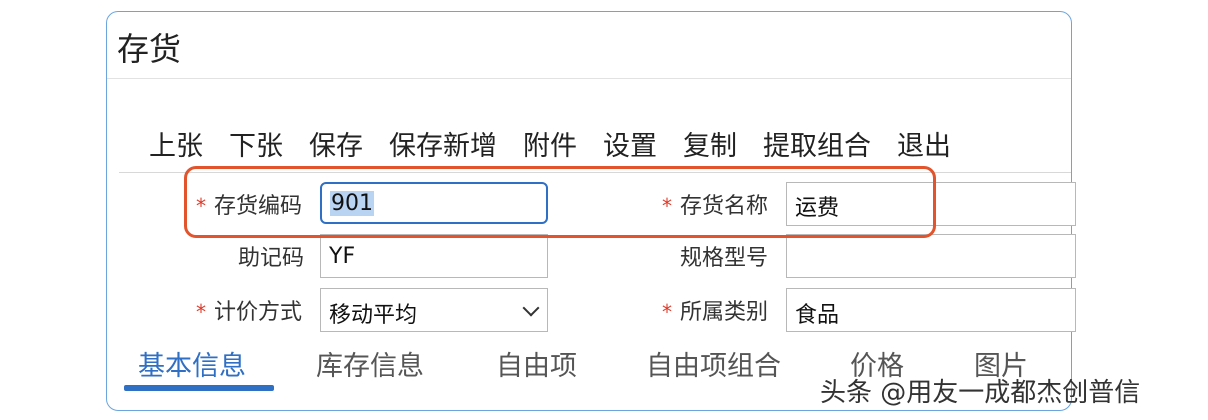 The width and height of the screenshot is (1208, 420). I want to click on chevron-down-icon, so click(531, 308).